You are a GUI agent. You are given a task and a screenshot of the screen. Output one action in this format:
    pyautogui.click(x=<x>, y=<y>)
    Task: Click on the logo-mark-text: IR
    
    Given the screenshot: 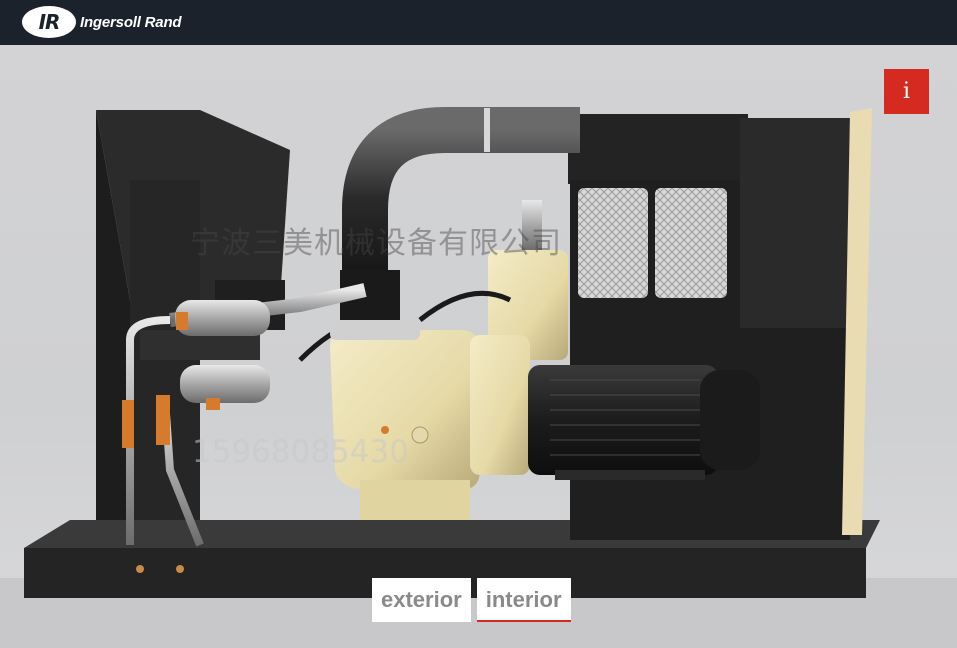 What is the action you would take?
    pyautogui.click(x=49, y=22)
    